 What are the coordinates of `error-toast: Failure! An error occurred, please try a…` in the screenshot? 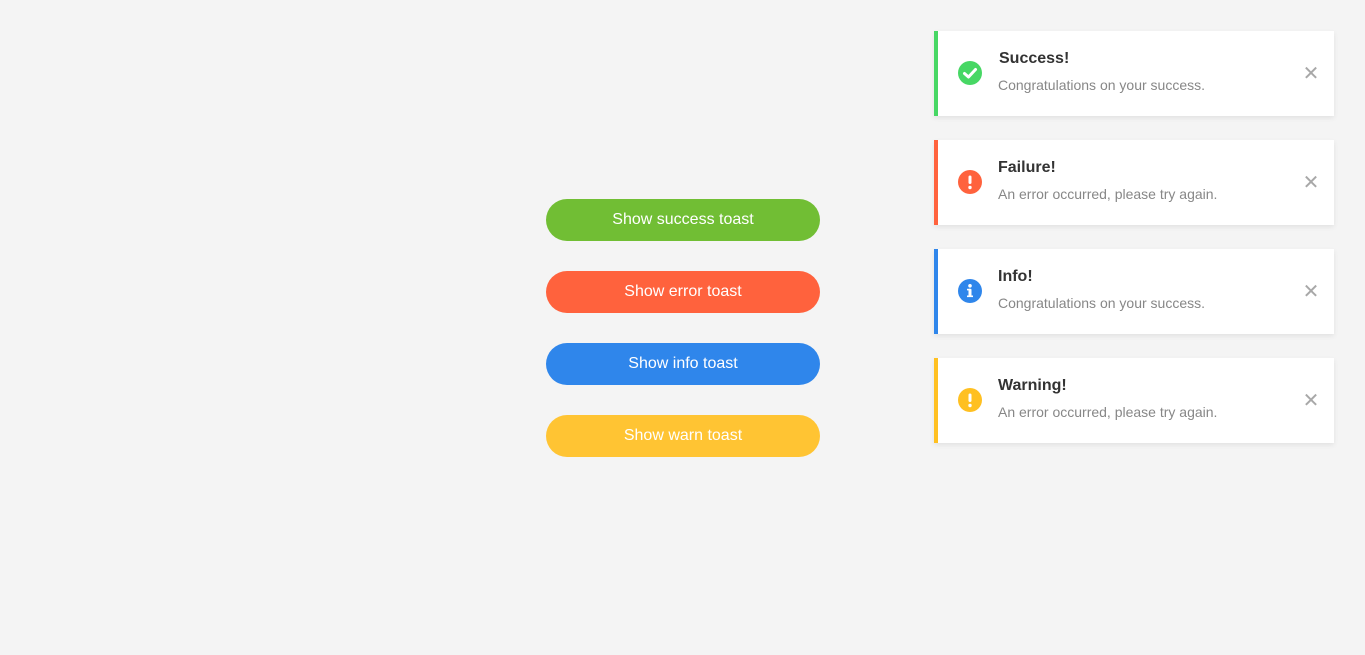 It's located at (1134, 182).